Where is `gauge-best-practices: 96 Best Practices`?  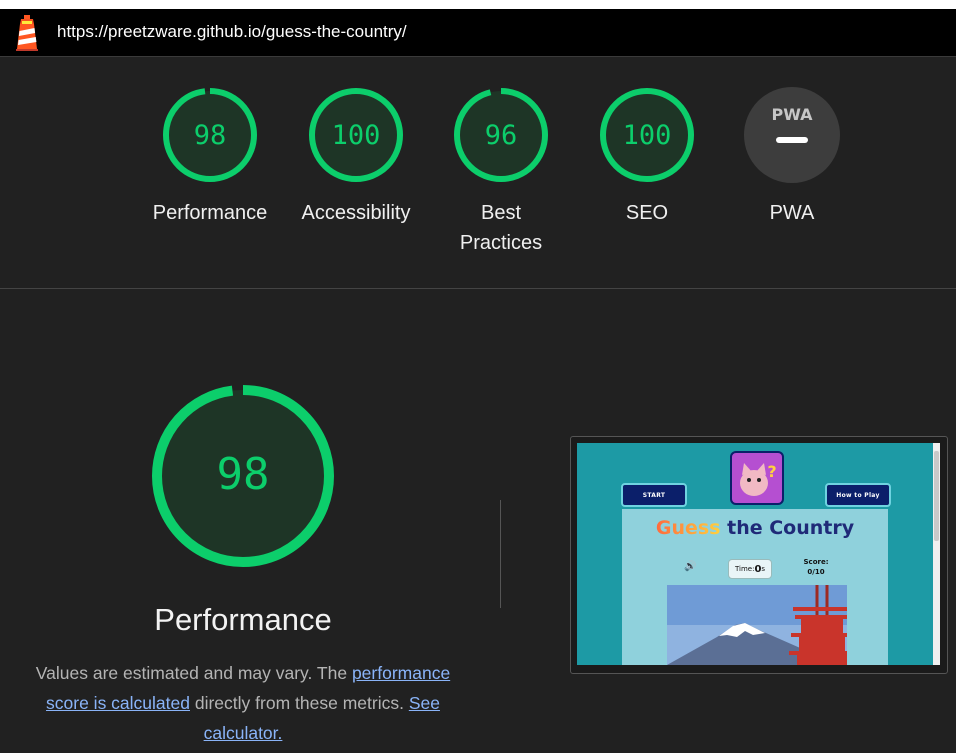
gauge-best-practices: 96 Best Practices is located at coordinates (501, 172).